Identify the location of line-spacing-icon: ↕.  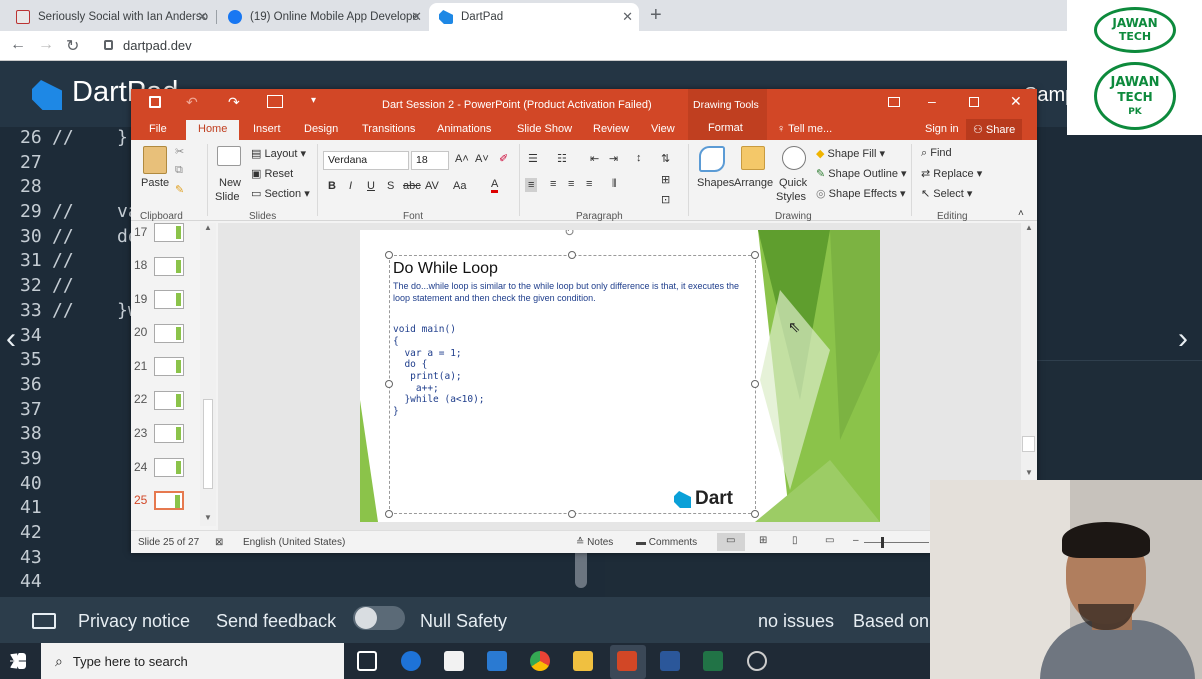
(639, 158).